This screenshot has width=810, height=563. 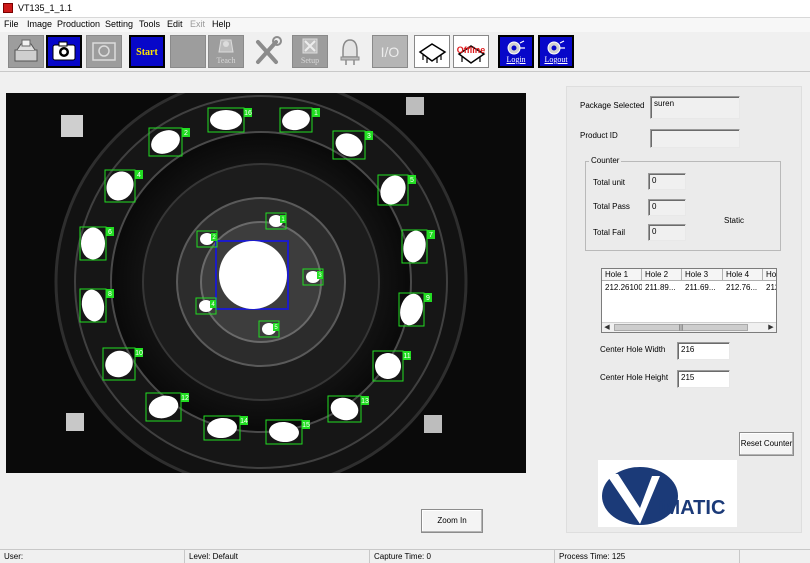 I want to click on package-label: Package Selected, so click(x=612, y=105).